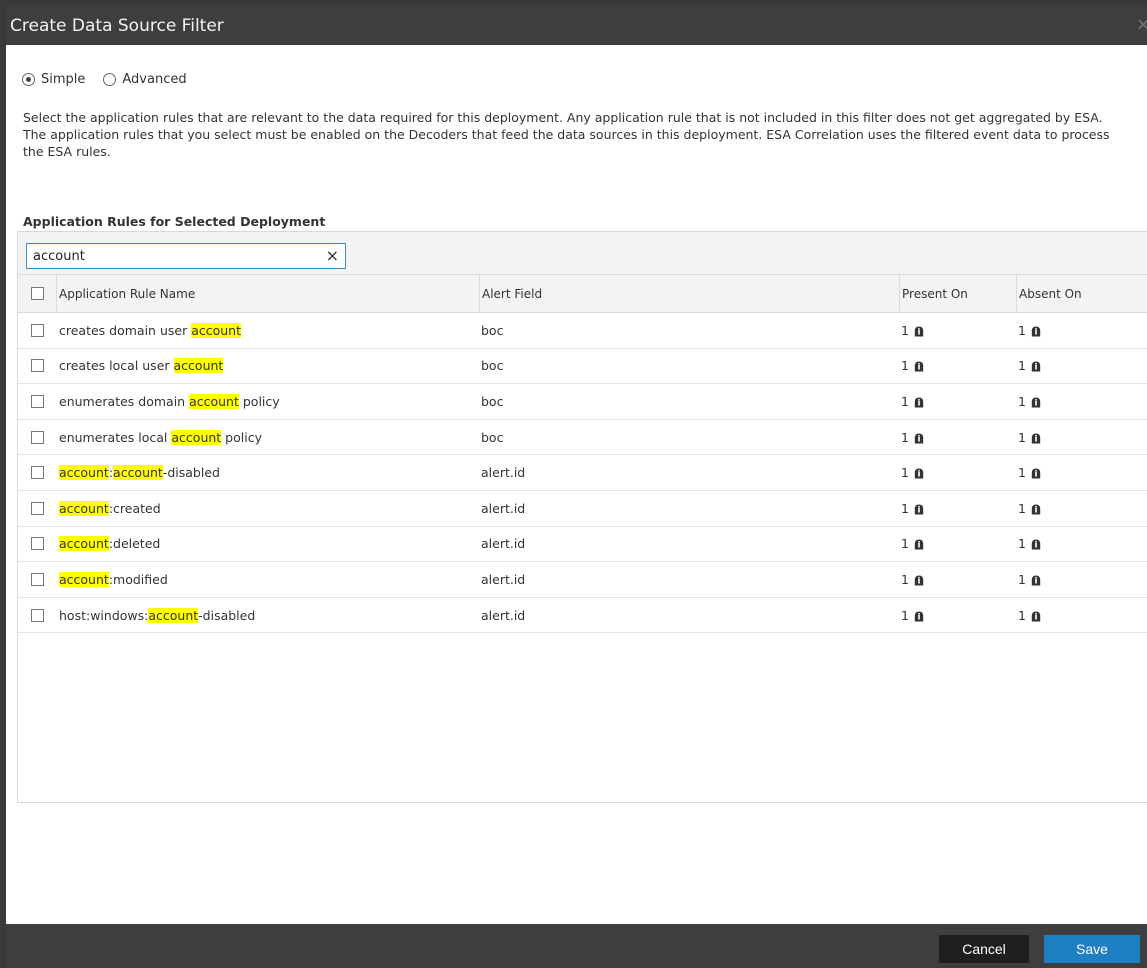 This screenshot has height=968, width=1147. What do you see at coordinates (582, 402) in the screenshot?
I see `table-row: enumerates domain account policy boc 1 1` at bounding box center [582, 402].